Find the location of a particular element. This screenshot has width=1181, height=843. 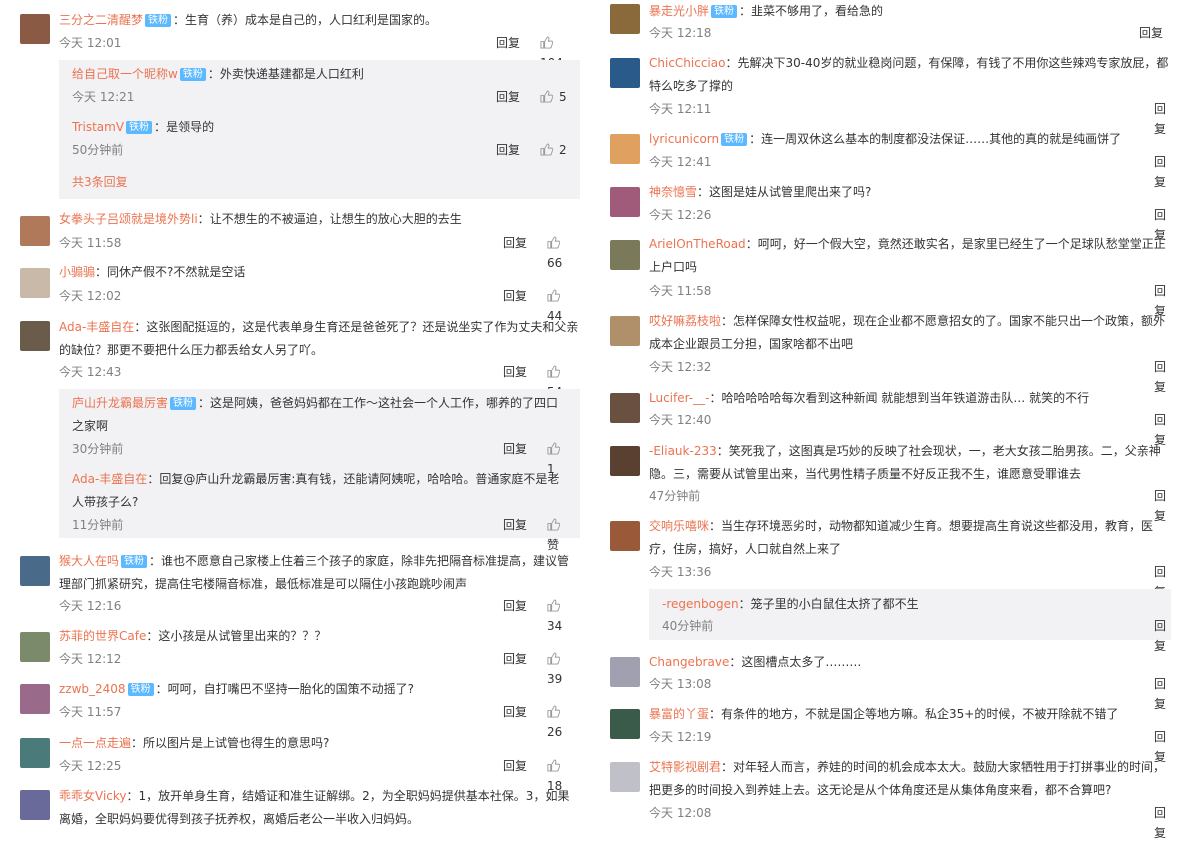

username-link: Lucifer-__- is located at coordinates (679, 398).